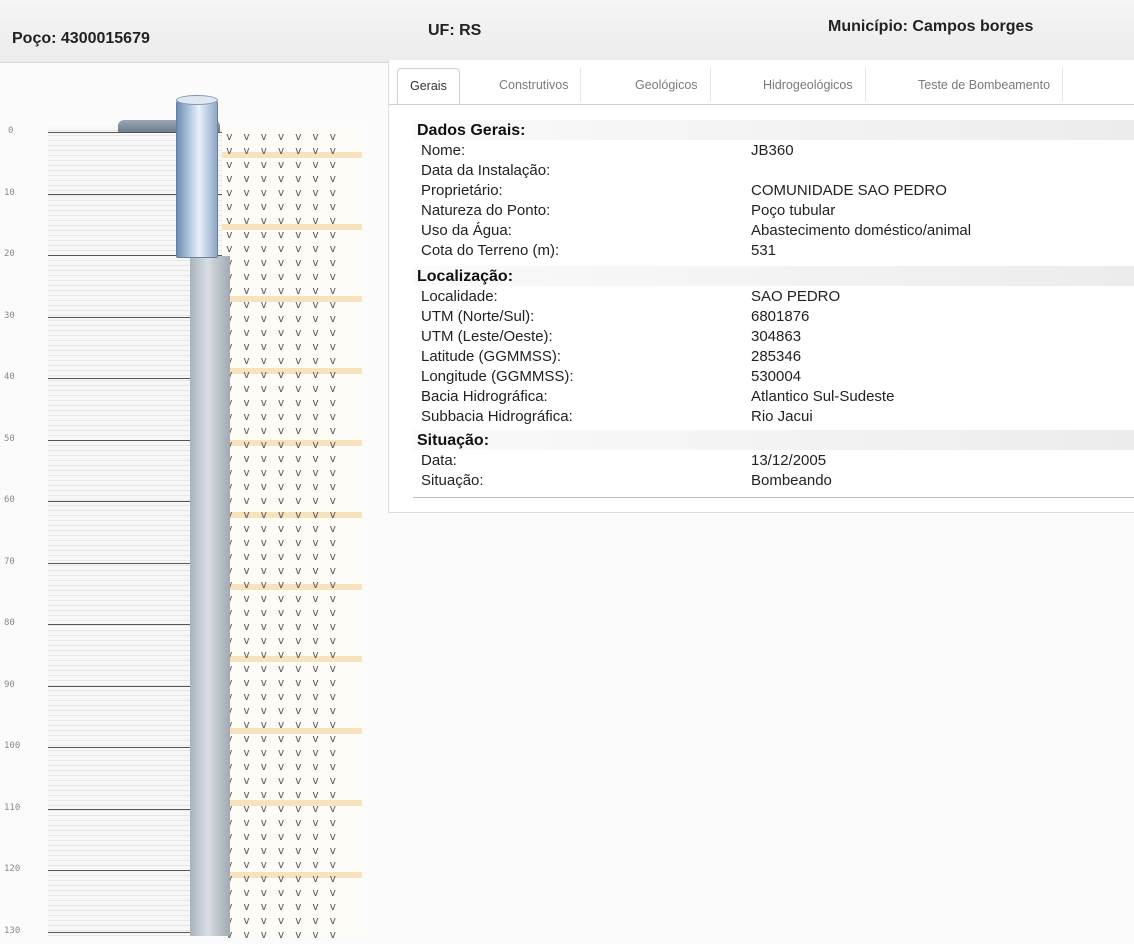 Image resolution: width=1134 pixels, height=944 pixels. What do you see at coordinates (9, 438) in the screenshot?
I see `depth-tick-label: 50` at bounding box center [9, 438].